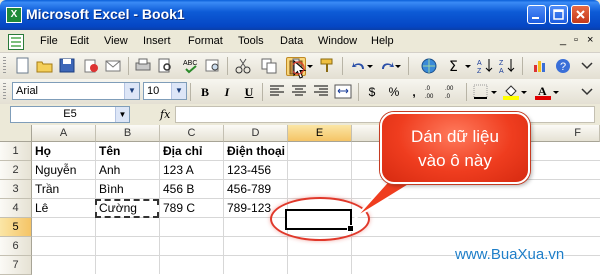 This screenshot has height=275, width=600. Describe the element at coordinates (42, 151) in the screenshot. I see `cell-a1: Họ` at that location.